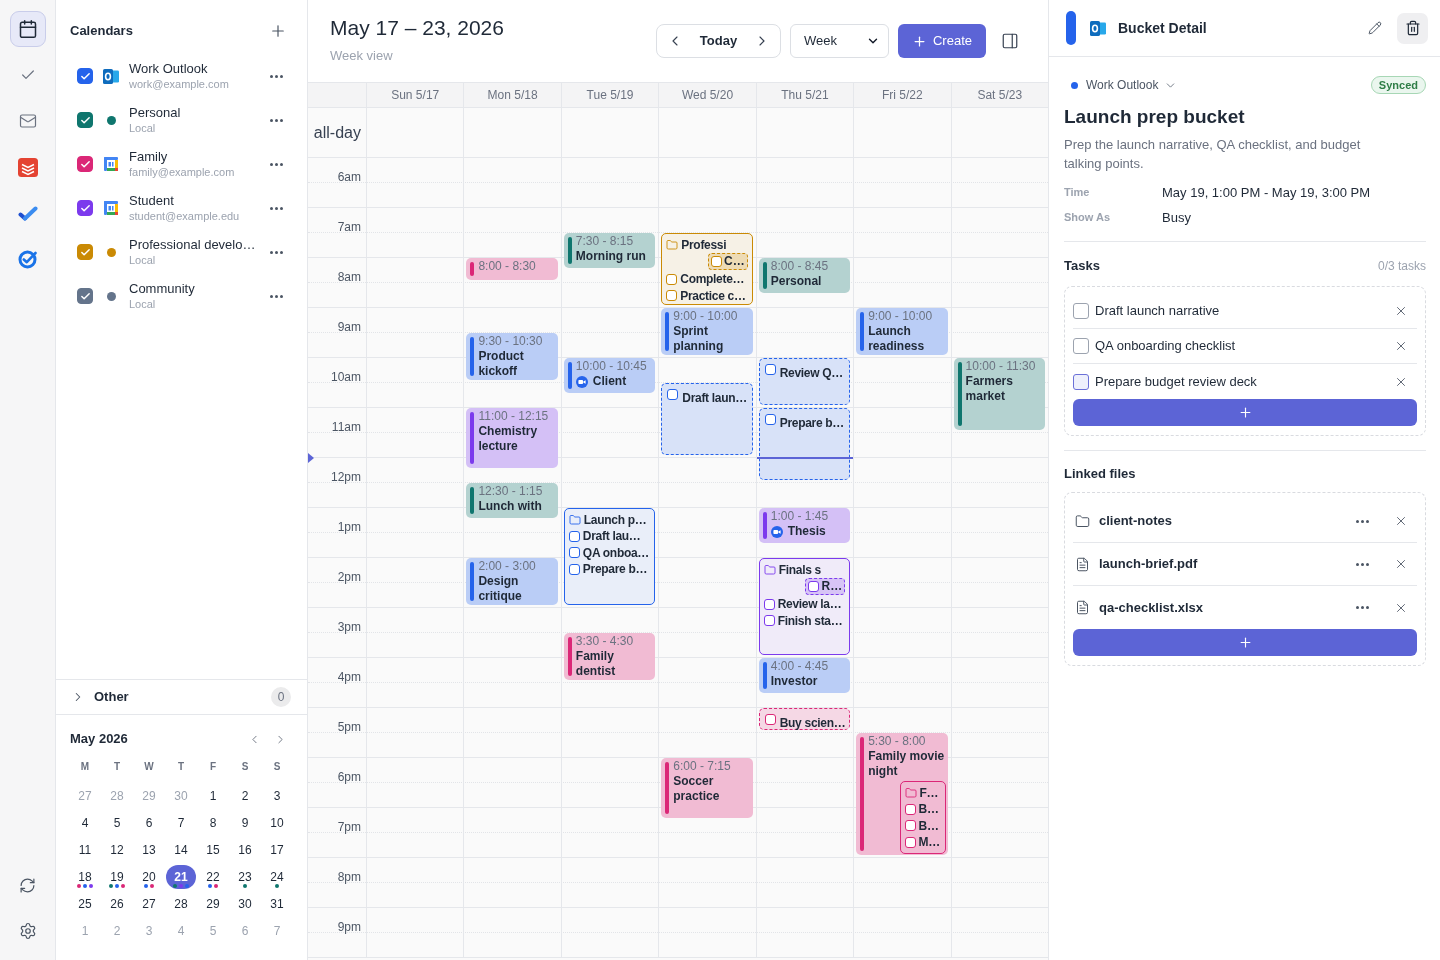 This screenshot has width=1440, height=960. Describe the element at coordinates (718, 41) in the screenshot. I see `today-button: Today` at that location.